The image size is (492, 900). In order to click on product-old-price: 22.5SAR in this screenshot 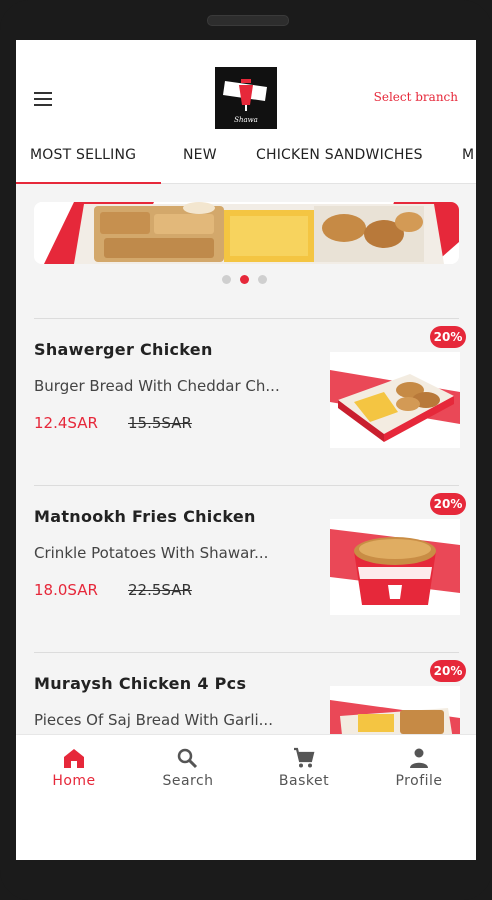, I will do `click(160, 590)`.